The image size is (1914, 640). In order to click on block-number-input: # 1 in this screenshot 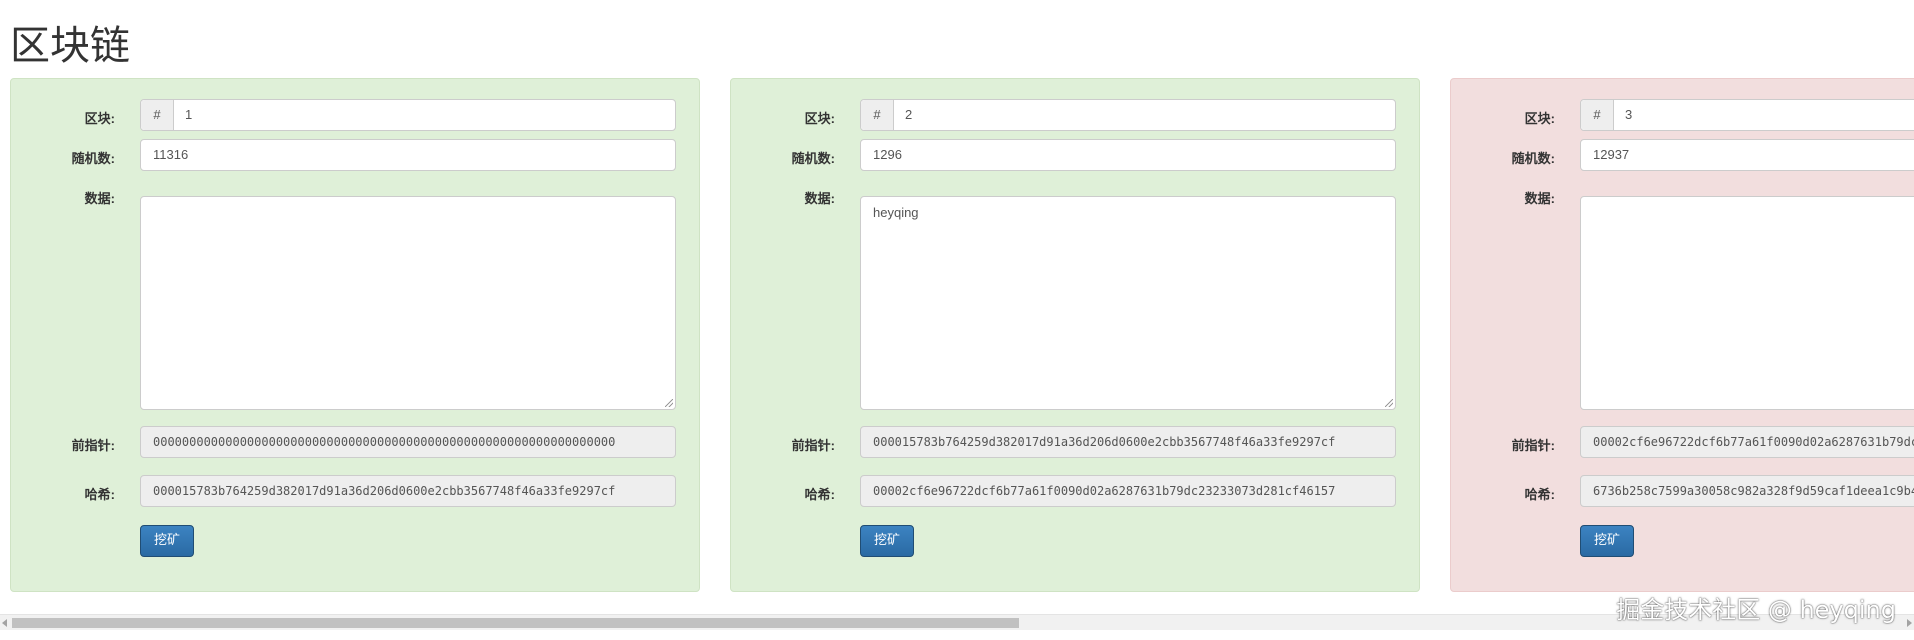, I will do `click(408, 115)`.